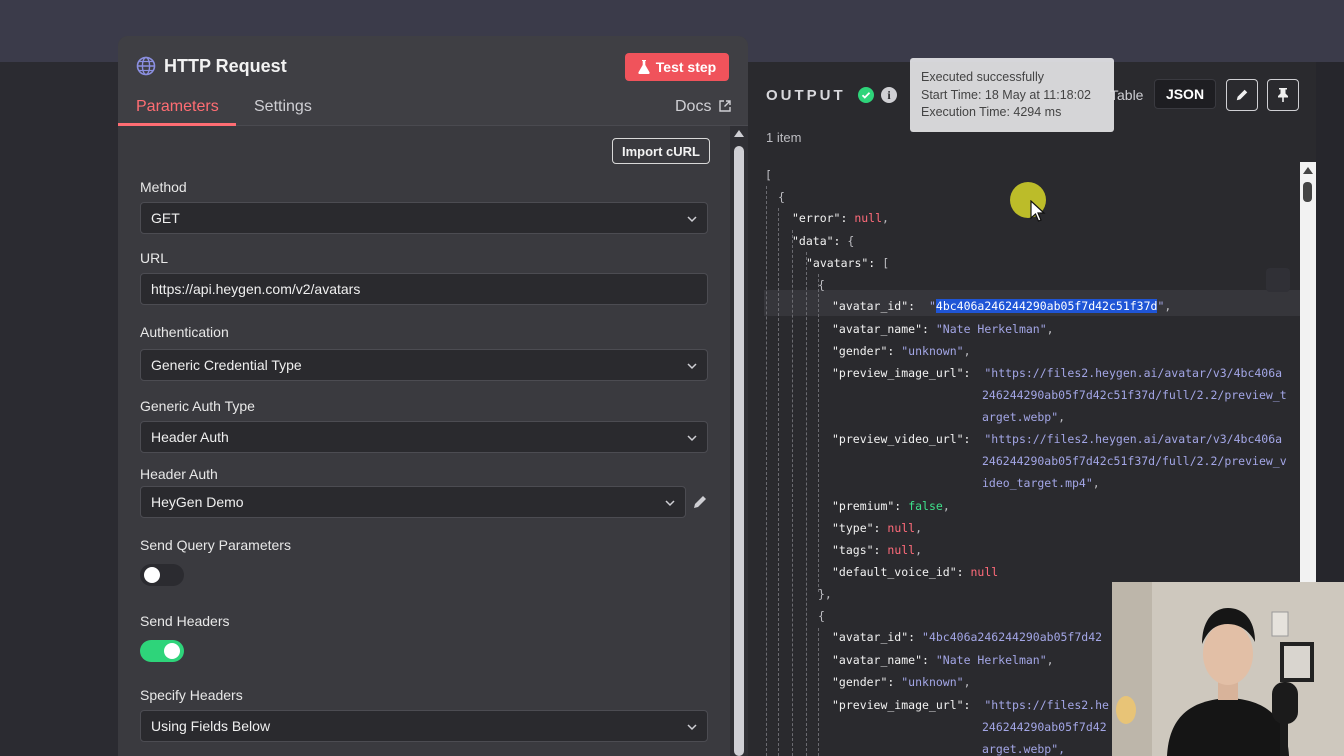 The width and height of the screenshot is (1344, 756). What do you see at coordinates (197, 406) in the screenshot?
I see `generic-auth-type-label: Generic Auth Type` at bounding box center [197, 406].